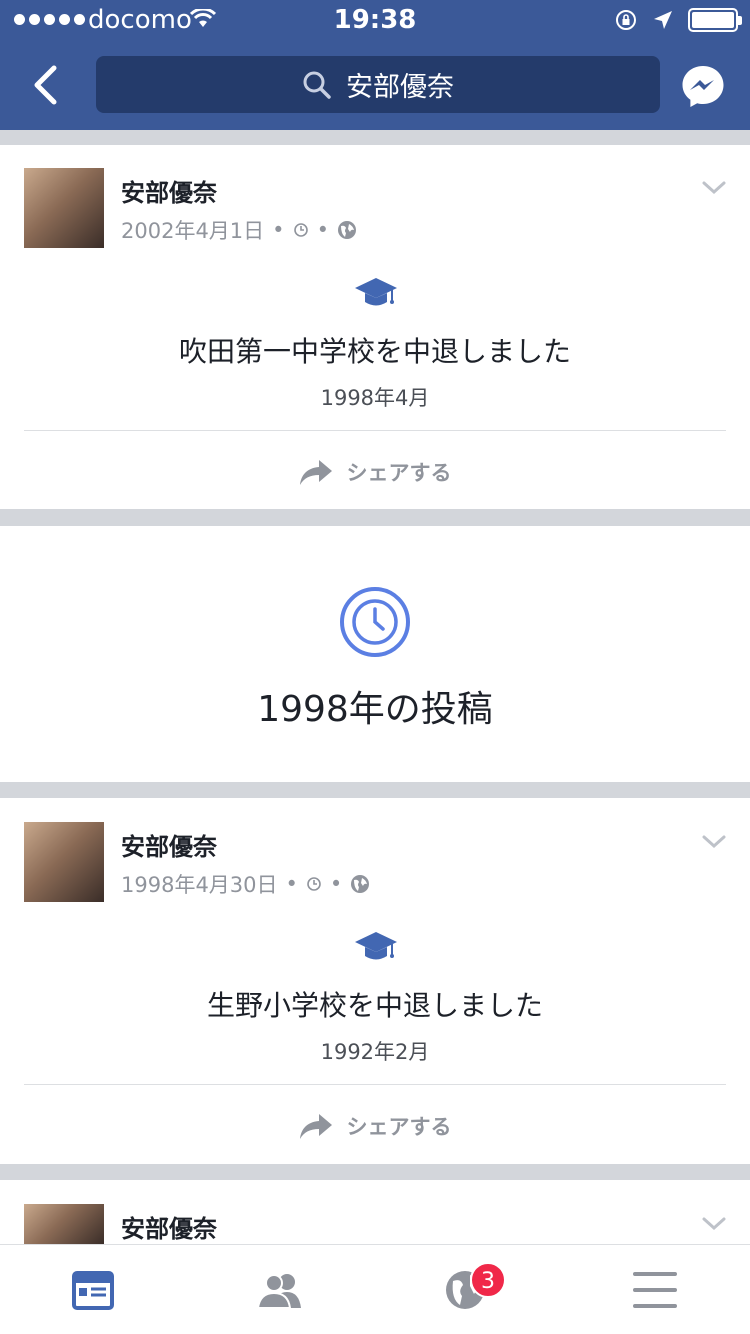 This screenshot has height=1334, width=750. Describe the element at coordinates (199, 884) in the screenshot. I see `post-date: 1998年4月30日` at that location.